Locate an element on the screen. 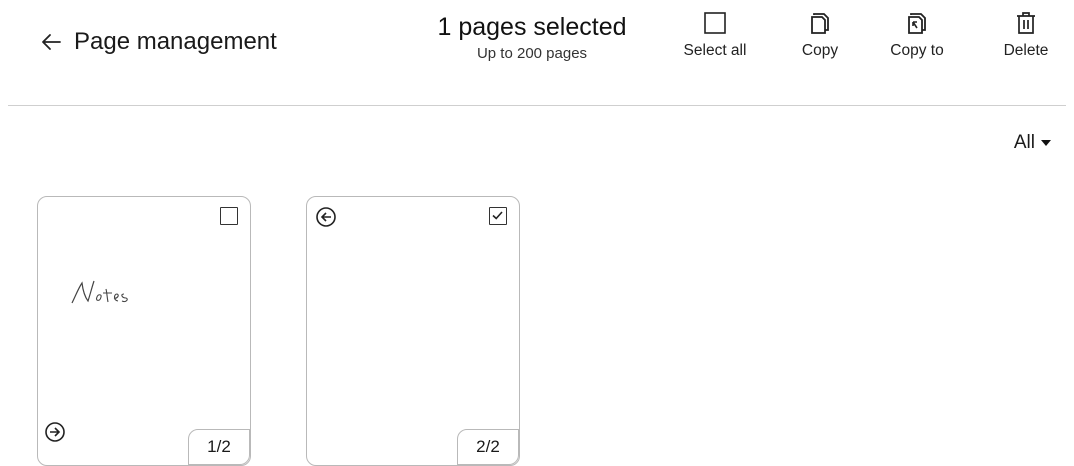 The width and height of the screenshot is (1074, 466). copy-to-button: Copy to is located at coordinates (917, 40).